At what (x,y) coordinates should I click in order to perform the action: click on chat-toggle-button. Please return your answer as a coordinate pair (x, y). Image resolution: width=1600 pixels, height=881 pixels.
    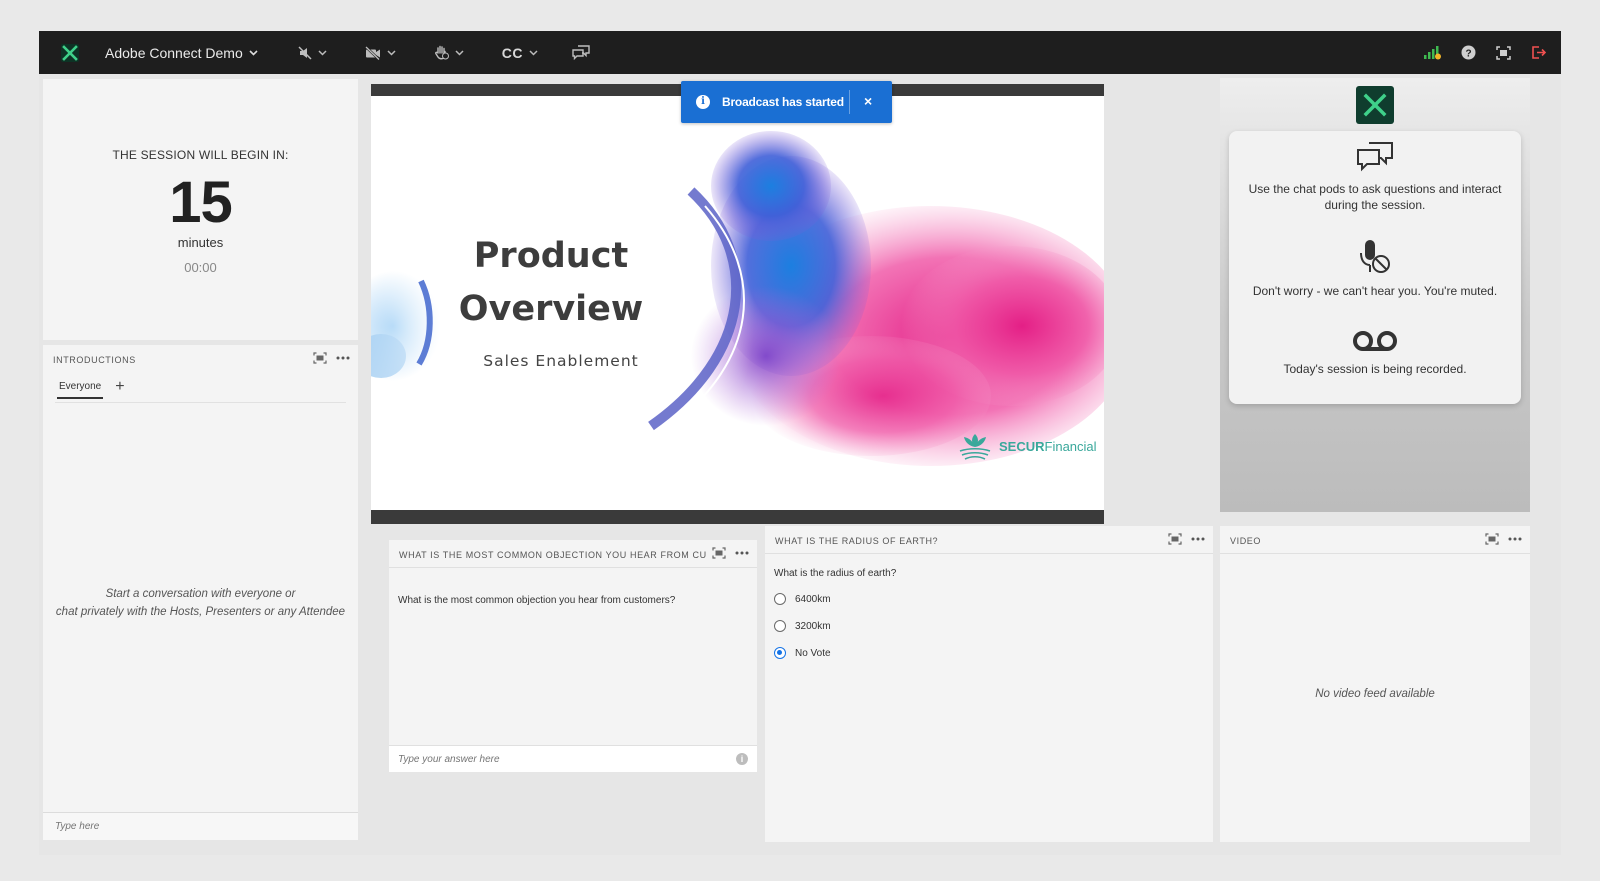
    Looking at the image, I should click on (581, 52).